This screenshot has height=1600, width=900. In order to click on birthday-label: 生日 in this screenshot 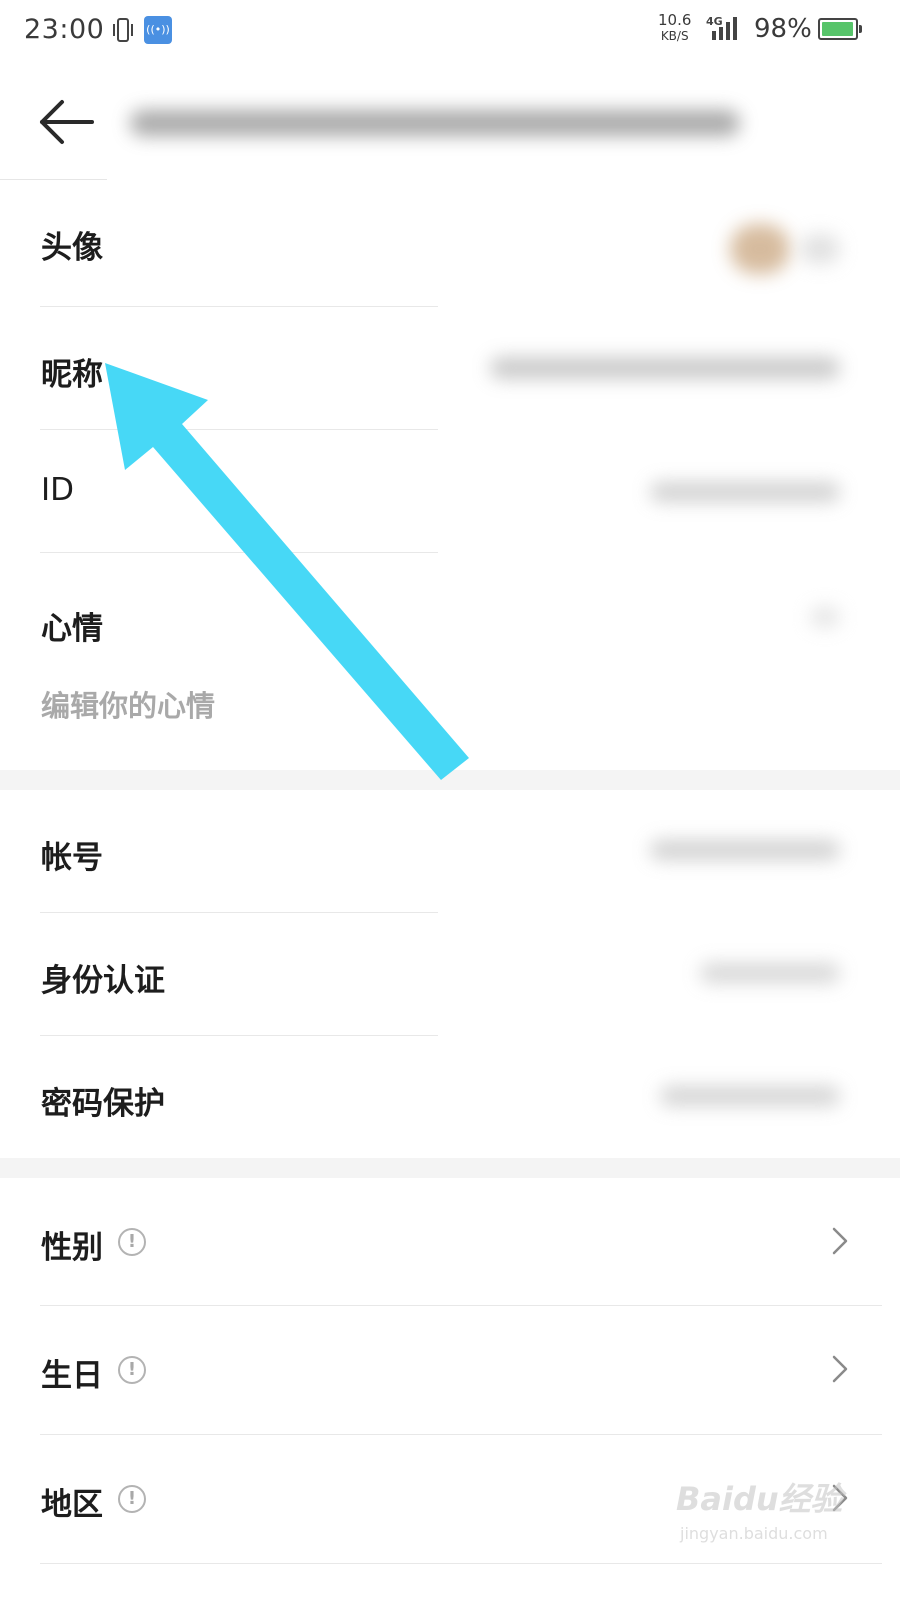, I will do `click(72, 1376)`.